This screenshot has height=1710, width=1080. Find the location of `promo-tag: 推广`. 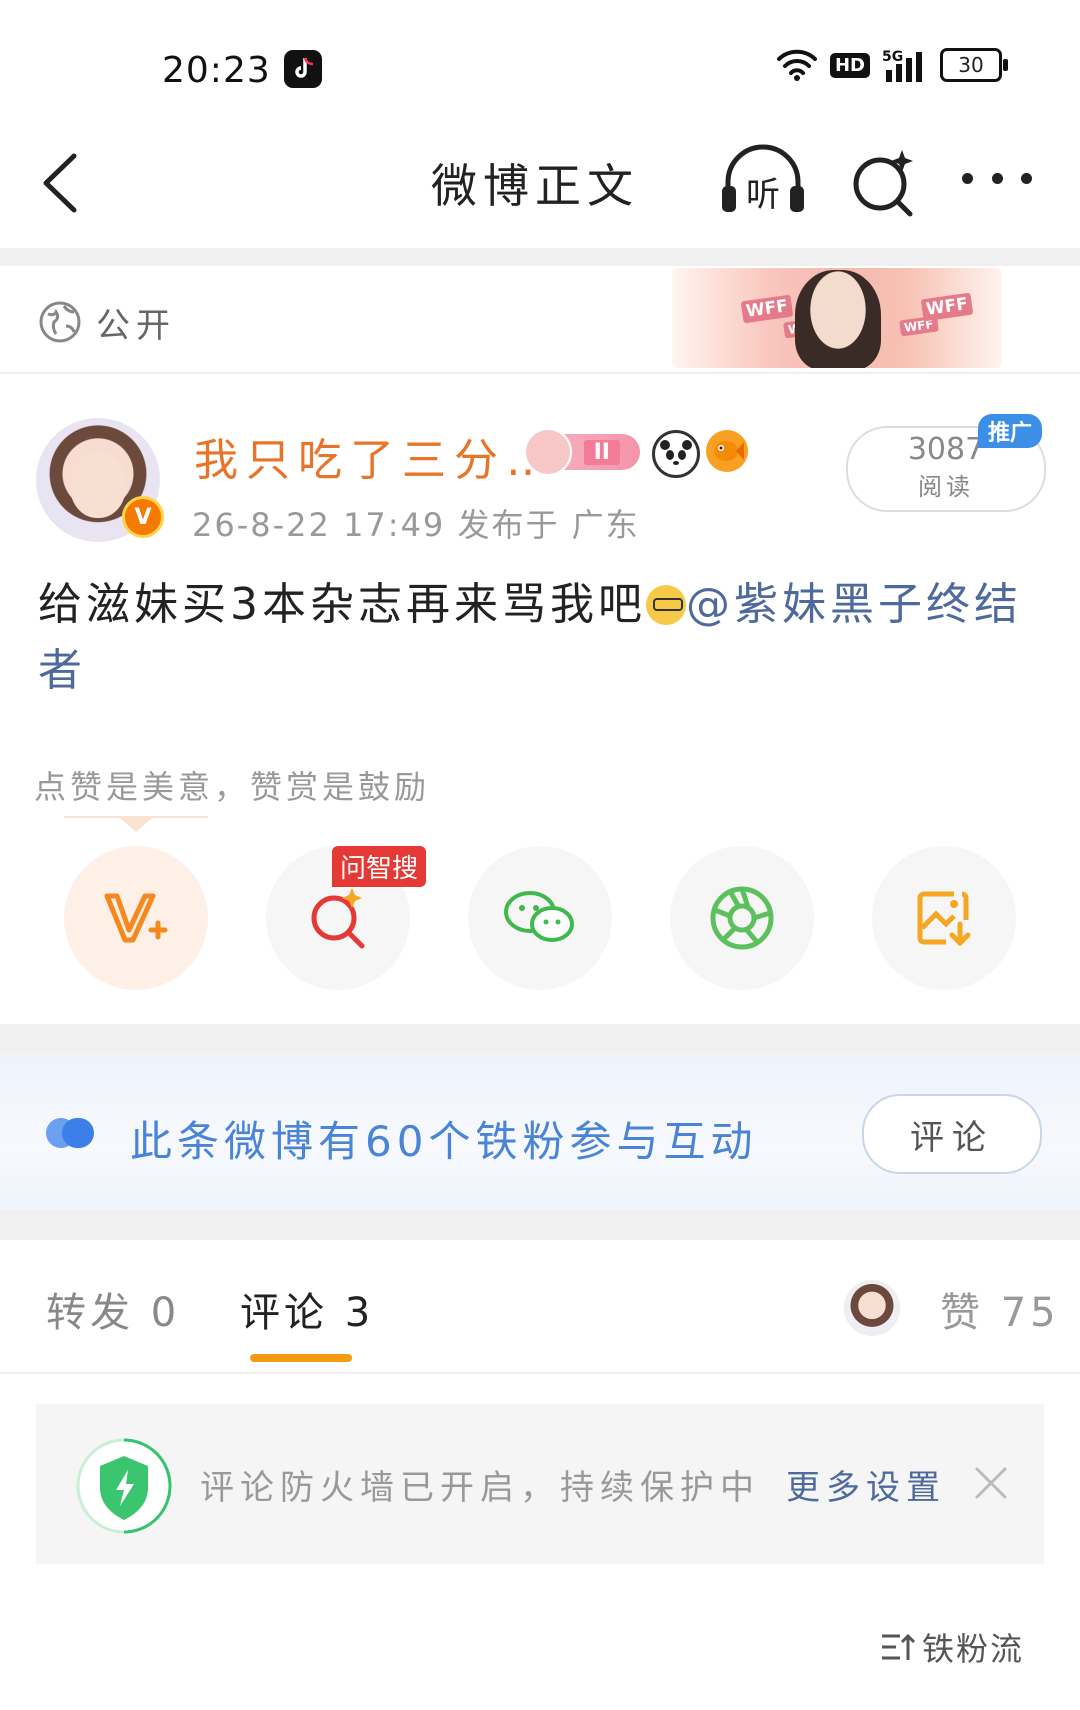

promo-tag: 推广 is located at coordinates (1010, 431).